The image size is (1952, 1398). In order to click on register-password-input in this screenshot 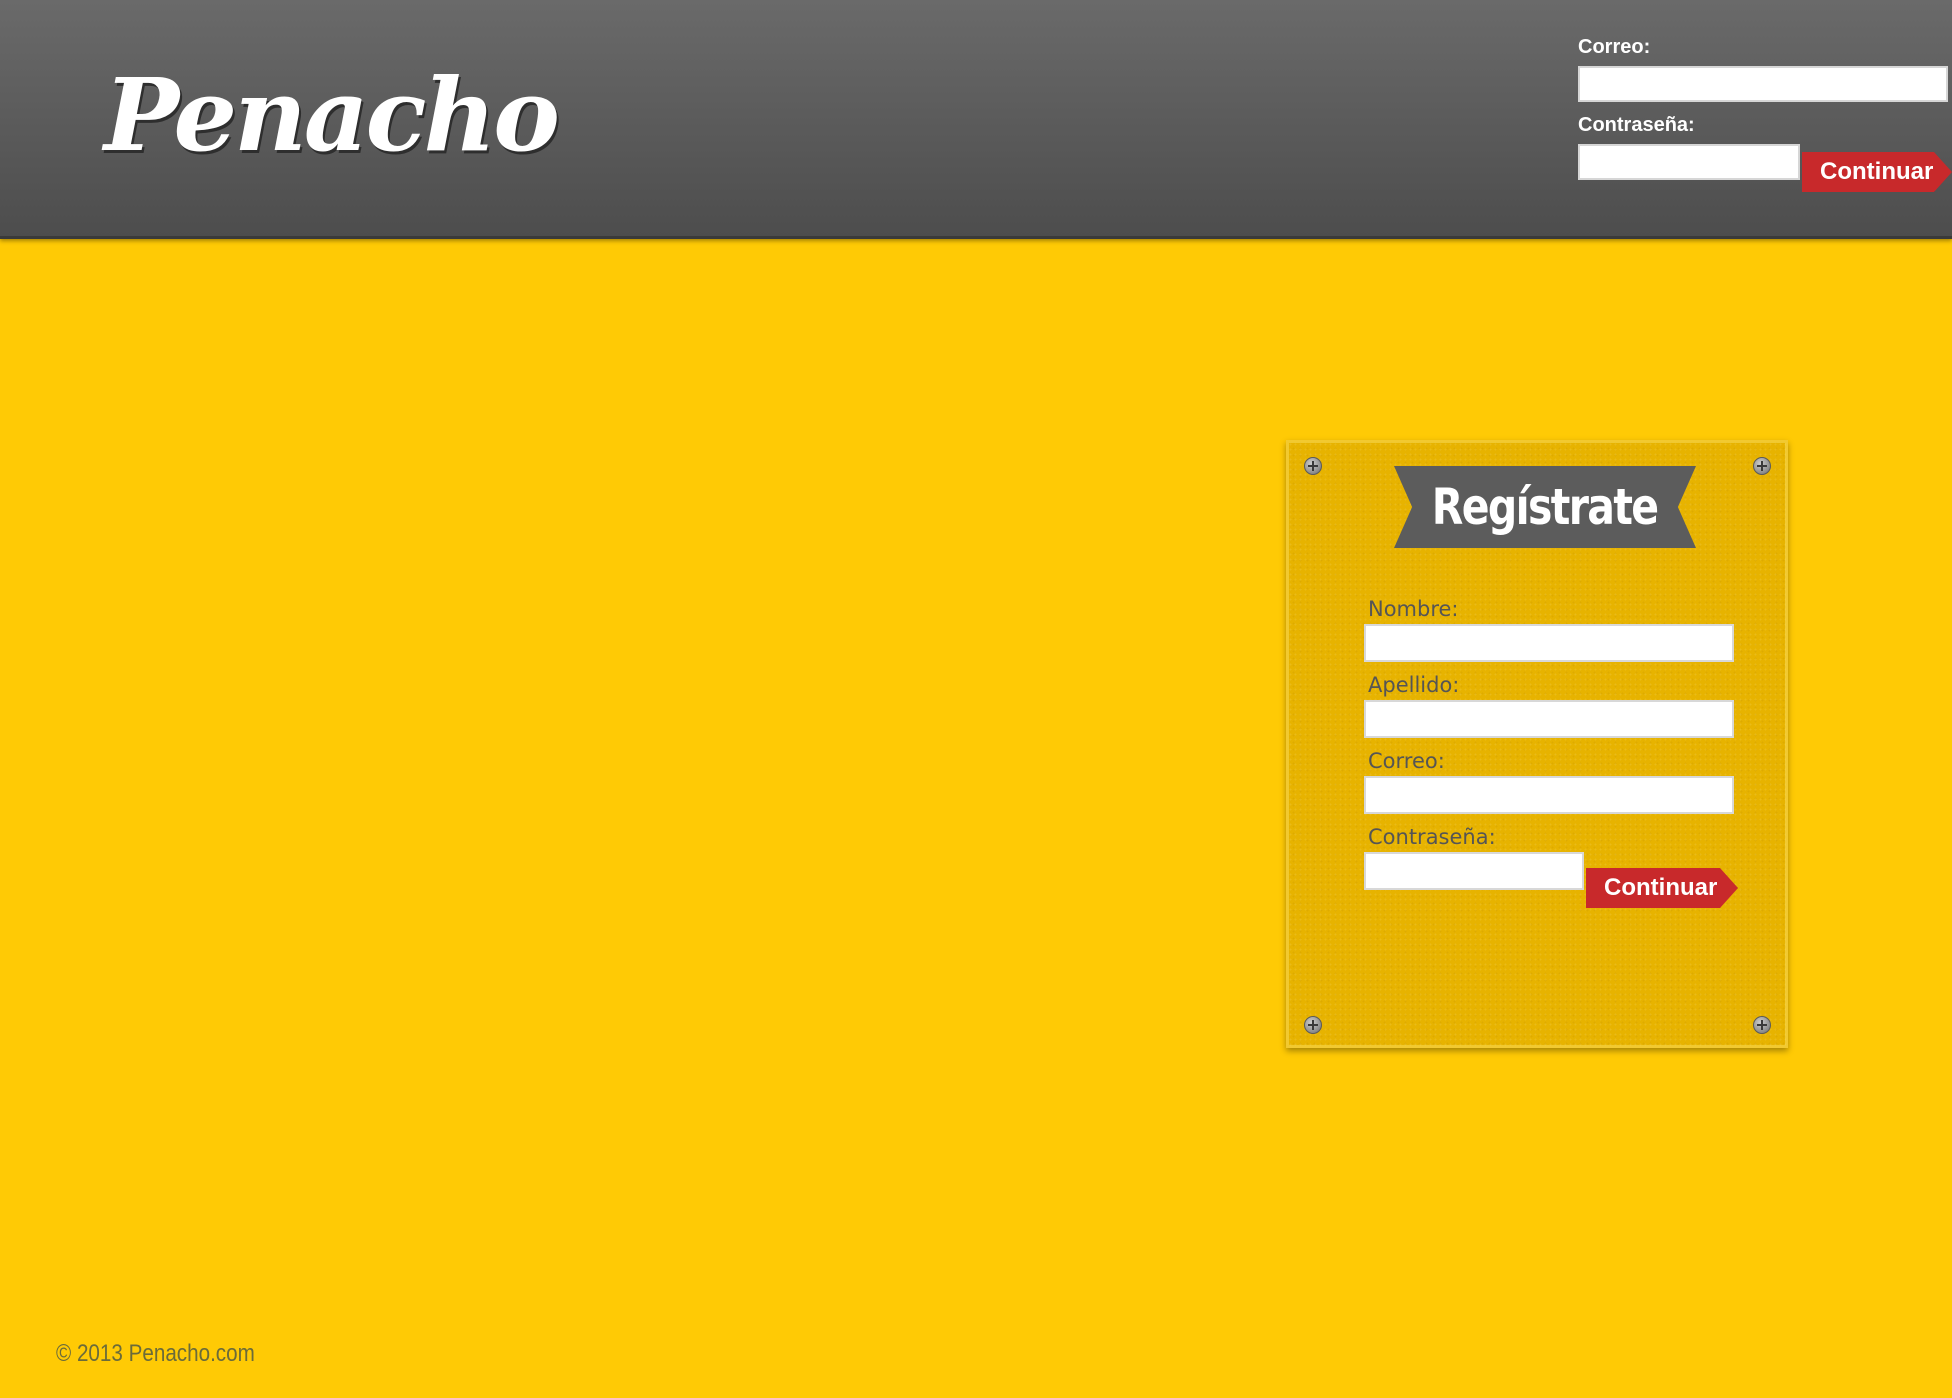, I will do `click(1474, 871)`.